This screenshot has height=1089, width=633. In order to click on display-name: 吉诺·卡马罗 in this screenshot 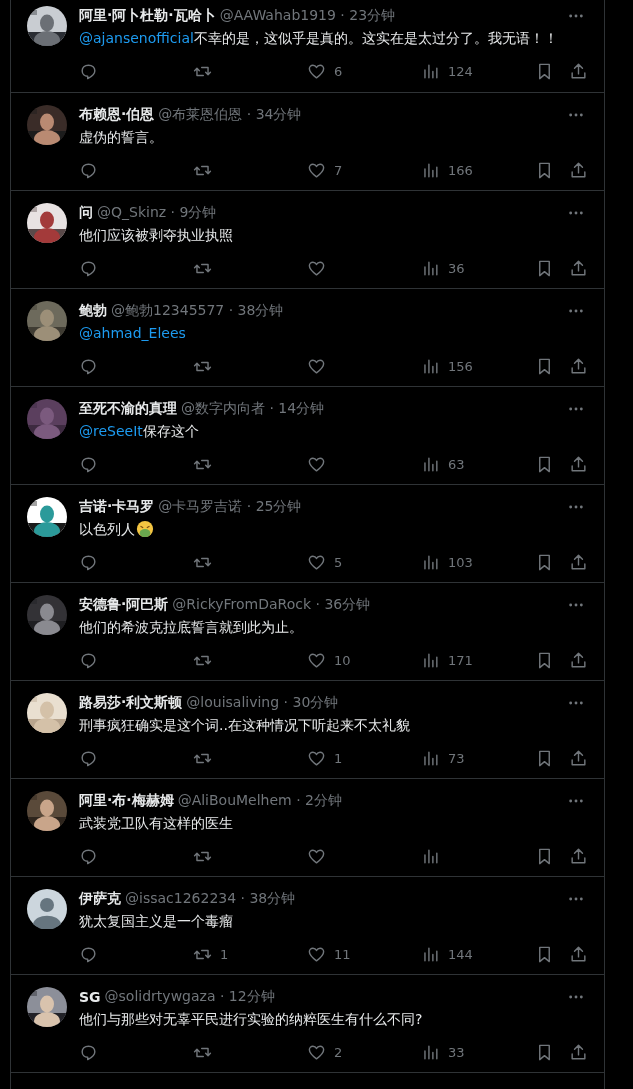, I will do `click(117, 507)`.